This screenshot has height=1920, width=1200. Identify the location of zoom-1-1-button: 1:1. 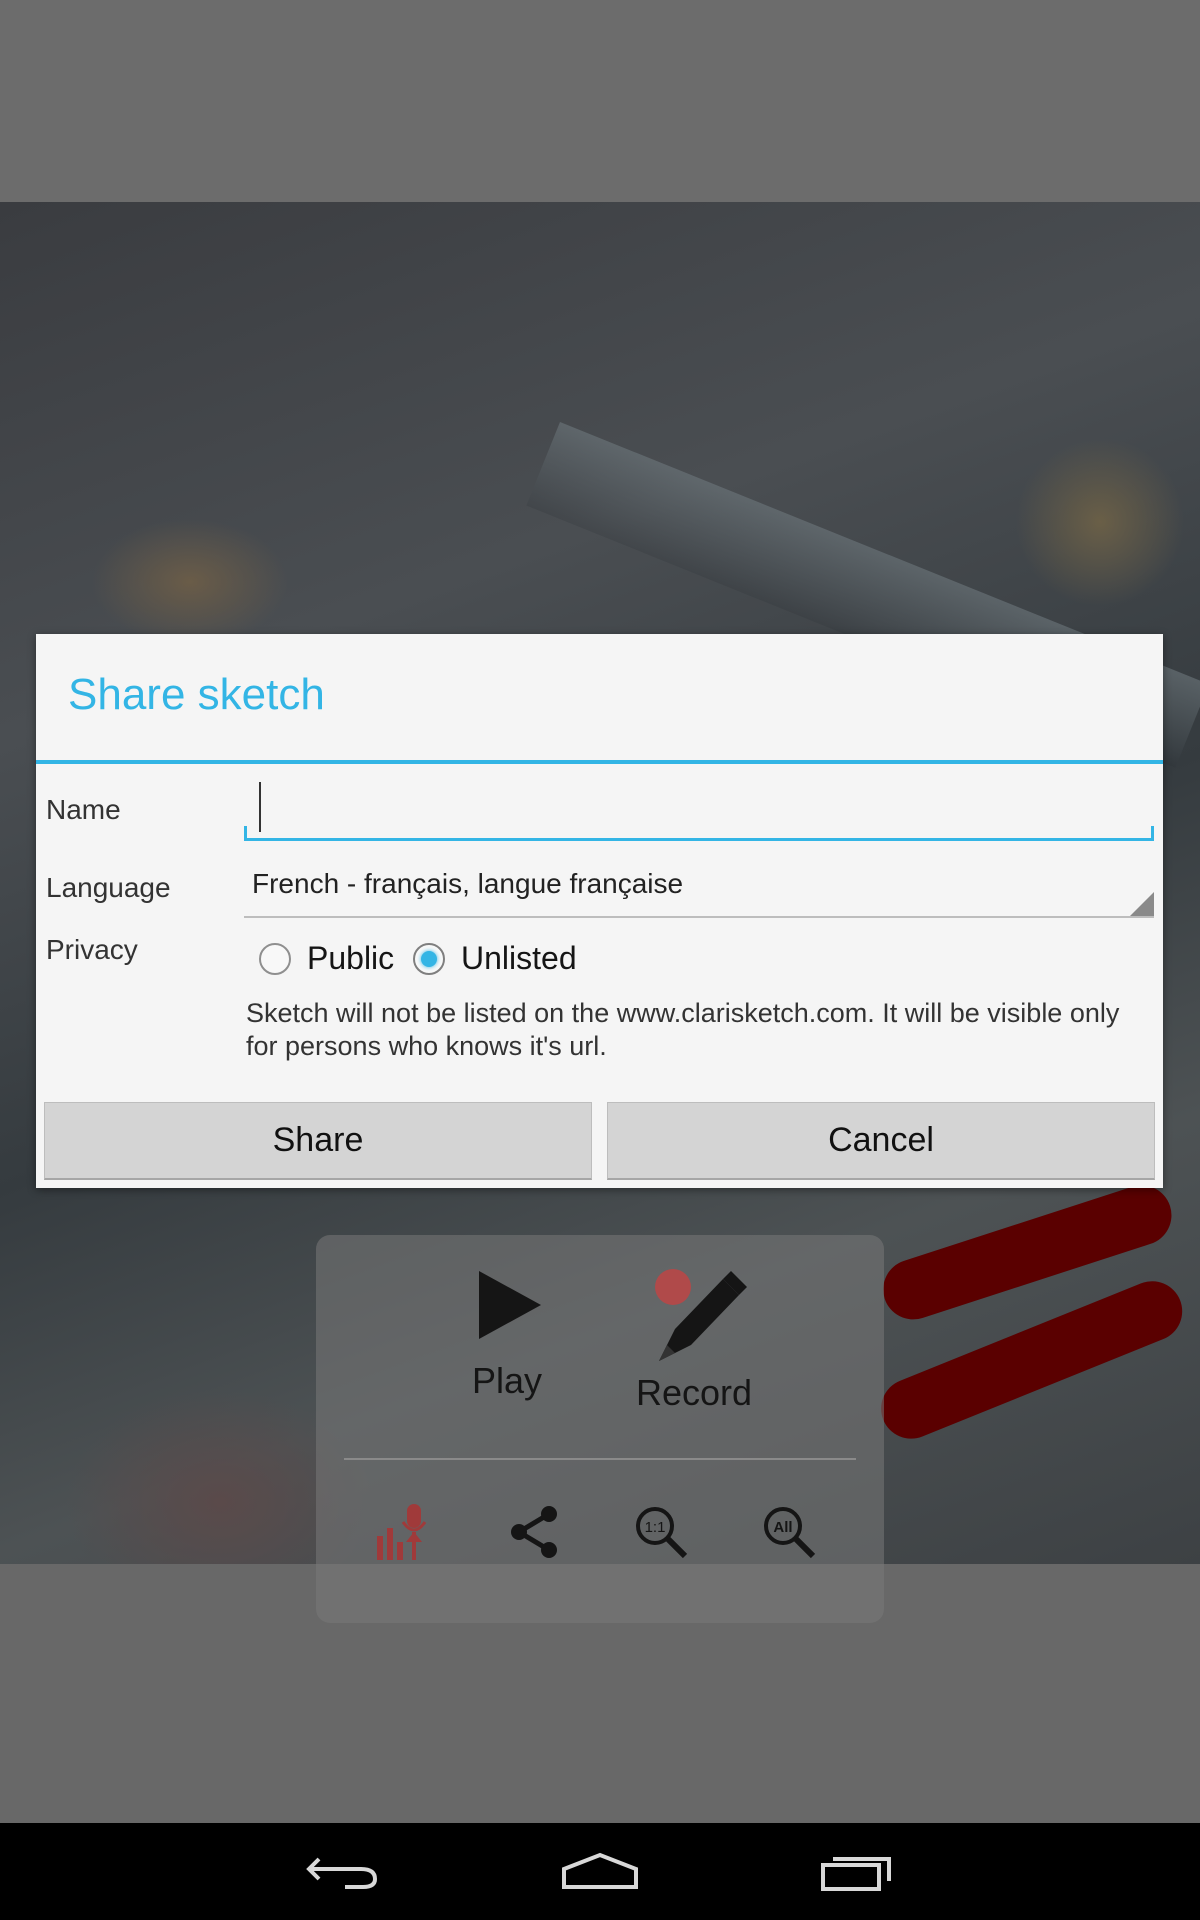
(661, 1532).